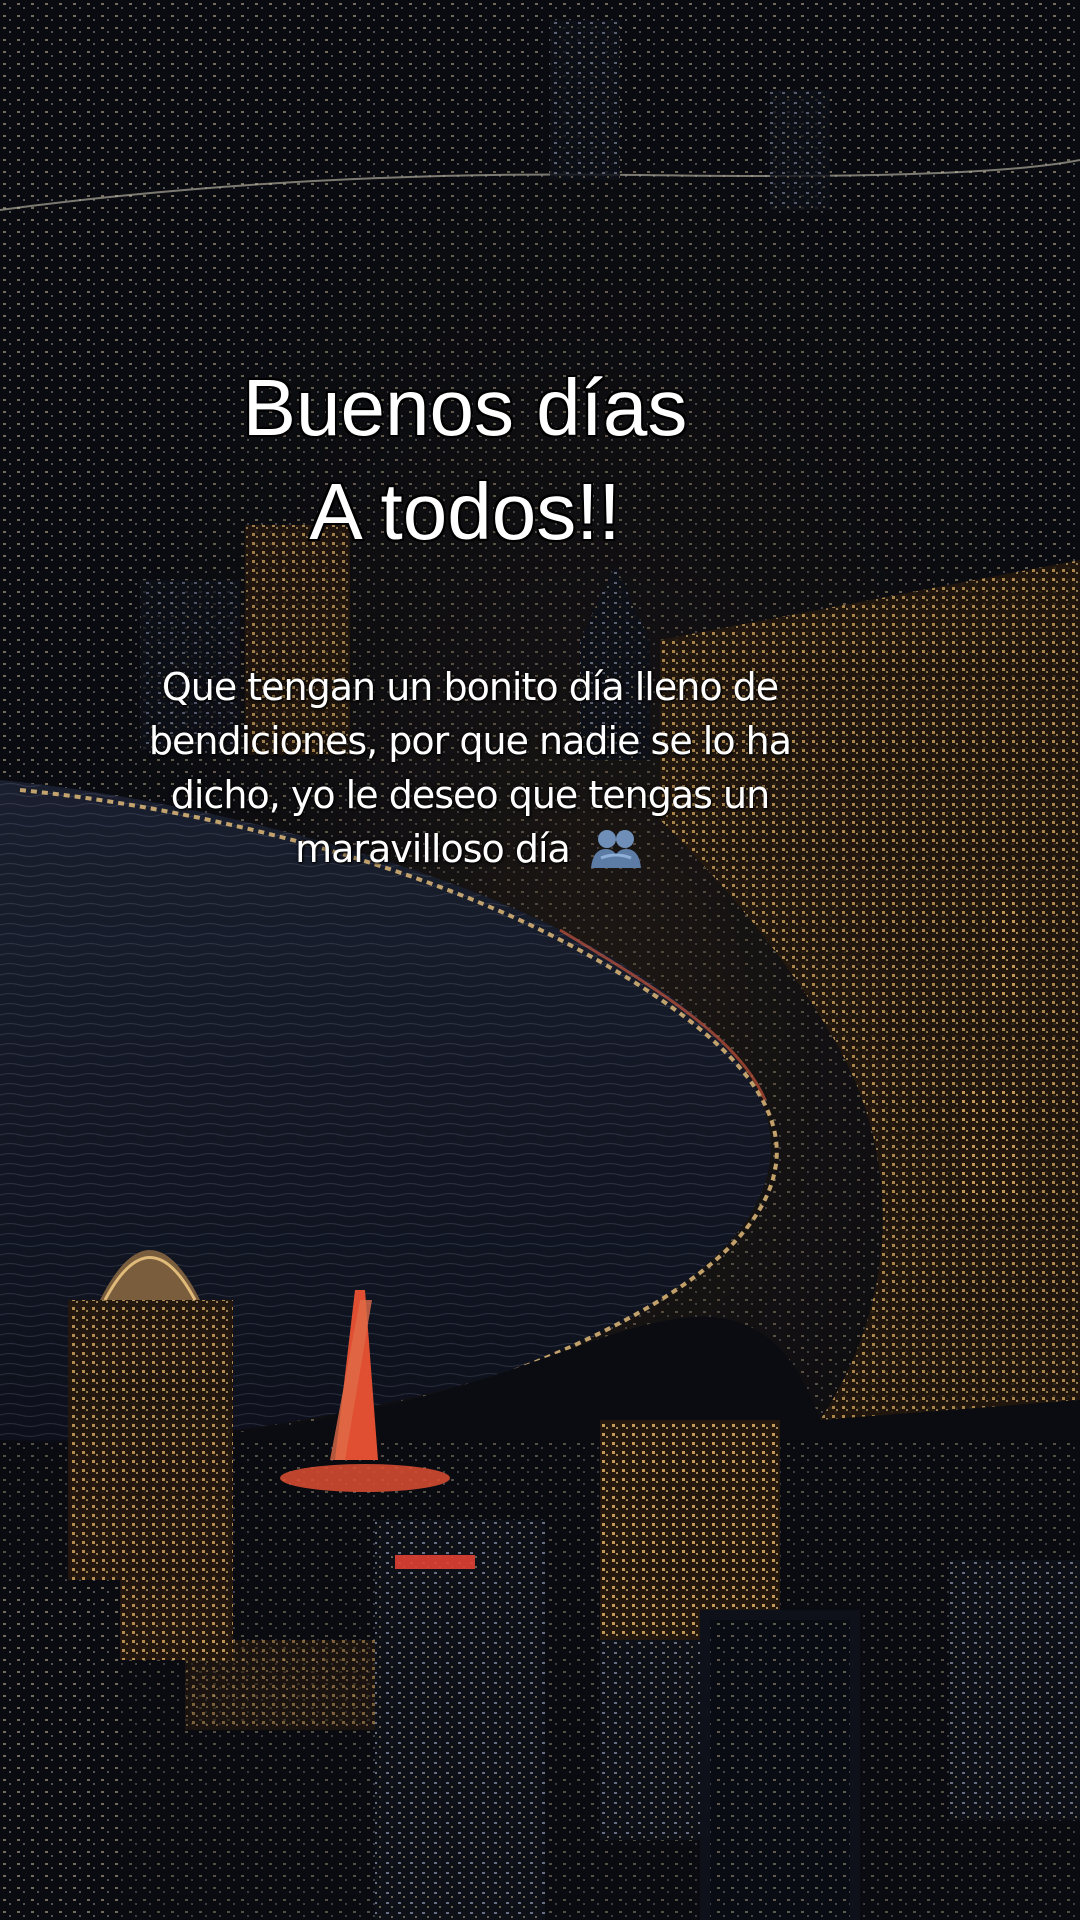  Describe the element at coordinates (470, 687) in the screenshot. I see `message-line-1: Que tengan un bonito día lleno de` at that location.